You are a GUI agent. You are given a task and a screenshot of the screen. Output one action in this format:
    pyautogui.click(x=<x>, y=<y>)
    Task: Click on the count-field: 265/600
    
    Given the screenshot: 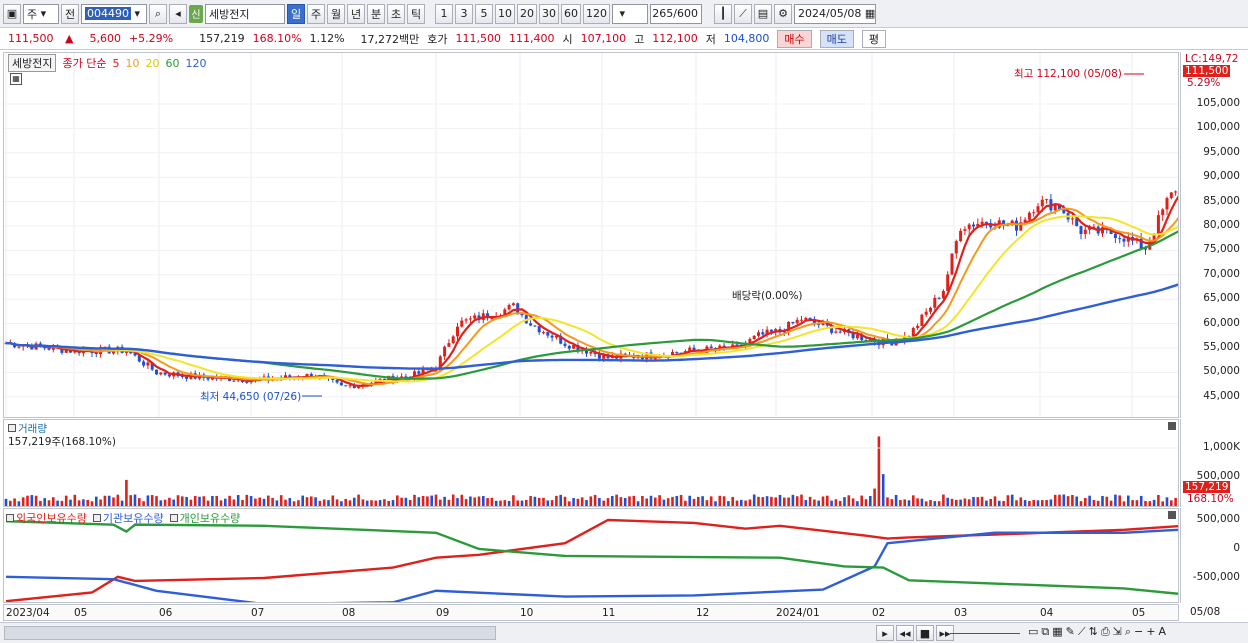 What is the action you would take?
    pyautogui.click(x=676, y=13)
    